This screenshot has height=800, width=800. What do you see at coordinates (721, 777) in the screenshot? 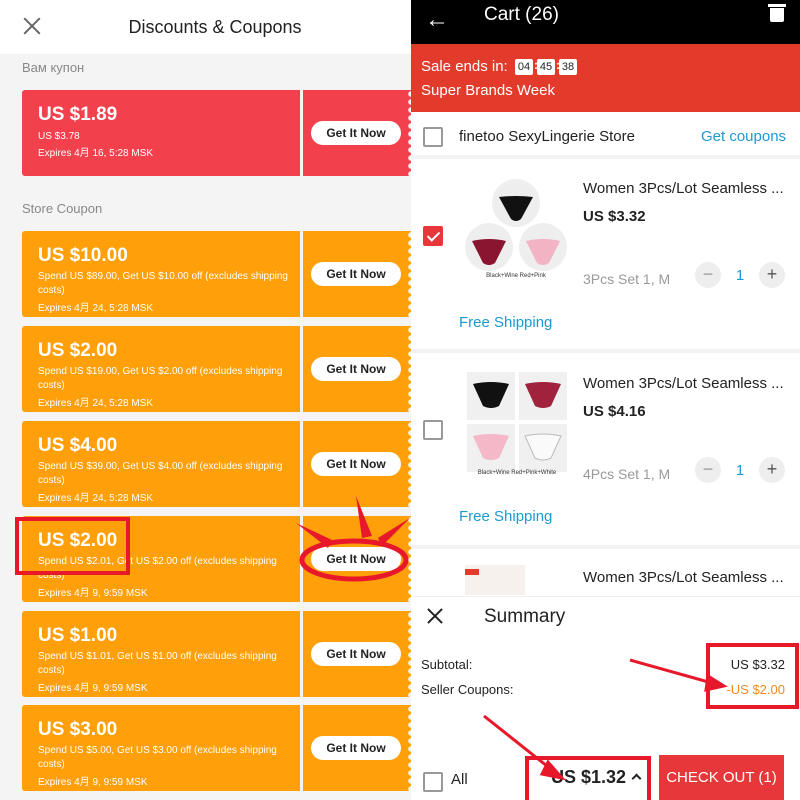
I see `checkout-button: CHECK OUT (1)` at bounding box center [721, 777].